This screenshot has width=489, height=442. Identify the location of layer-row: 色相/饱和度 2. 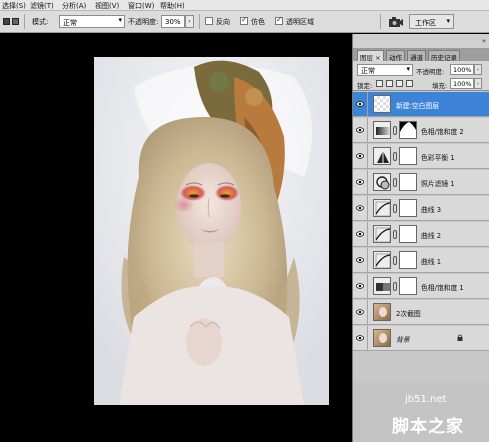
(421, 130).